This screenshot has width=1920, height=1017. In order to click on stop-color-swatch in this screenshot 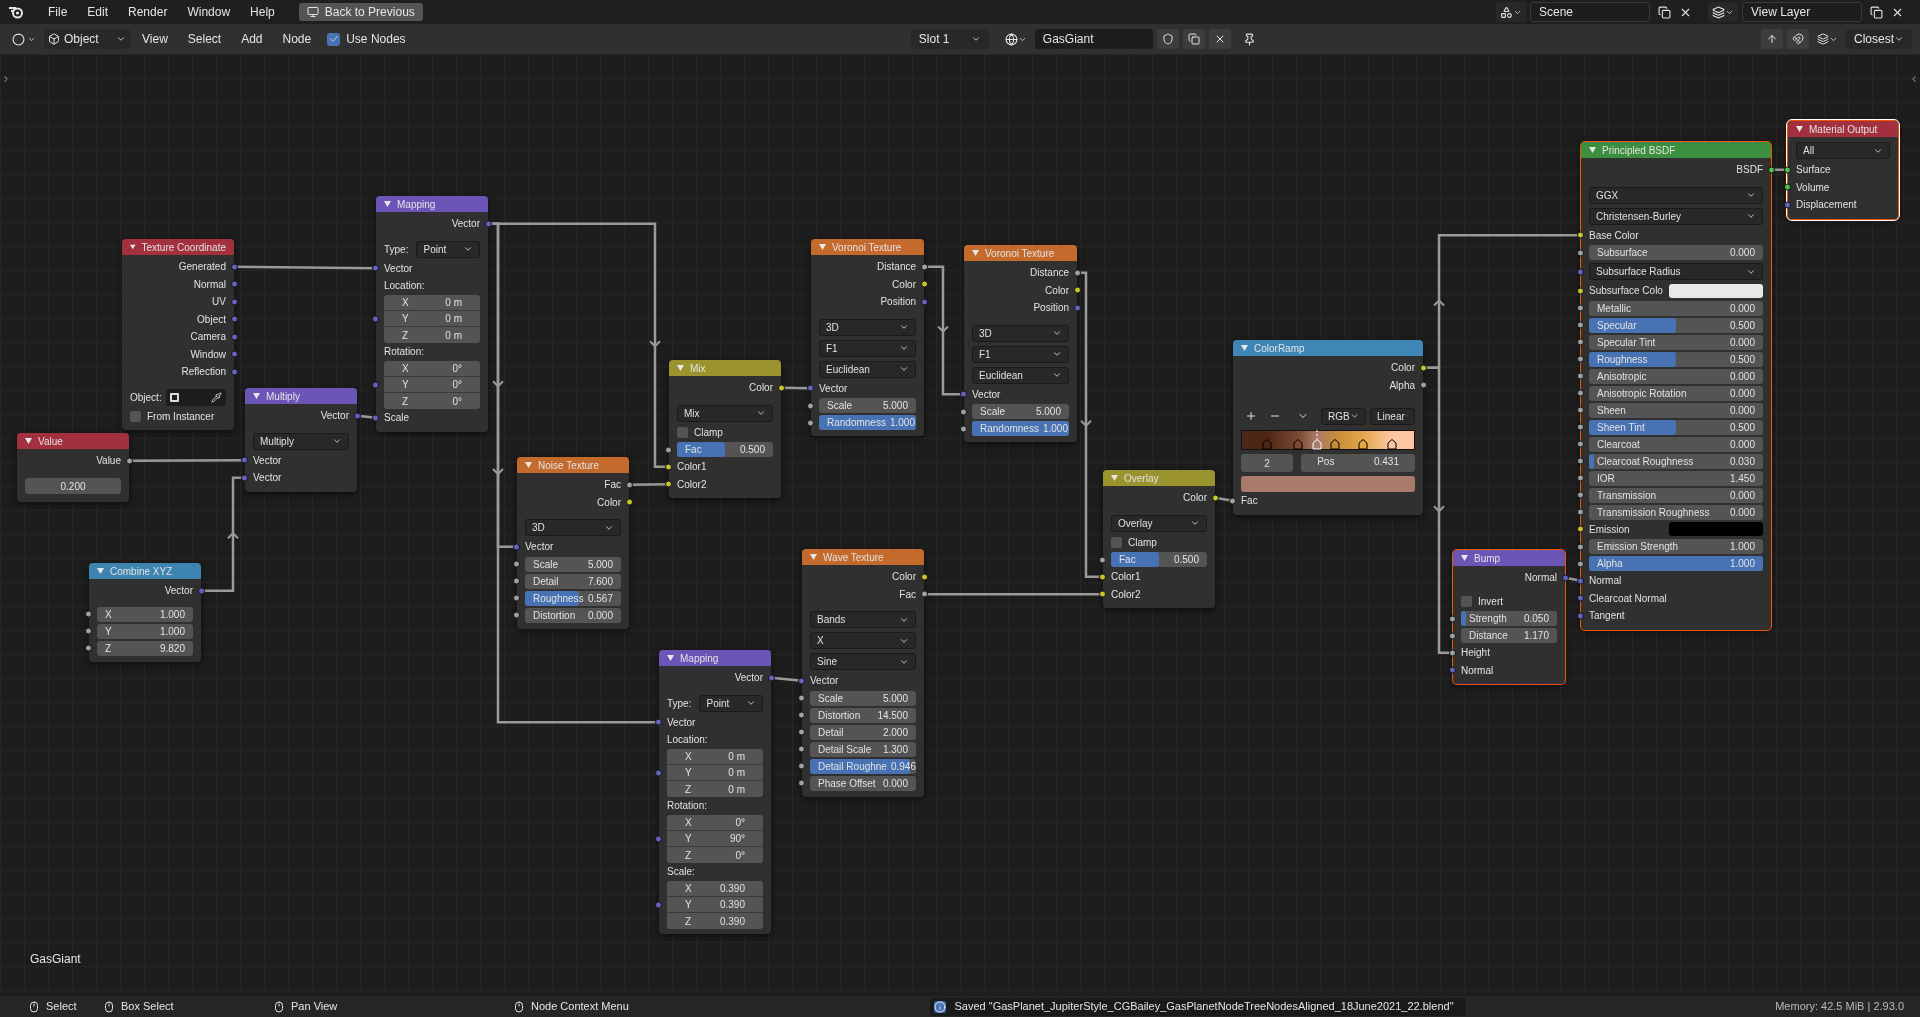, I will do `click(1328, 484)`.